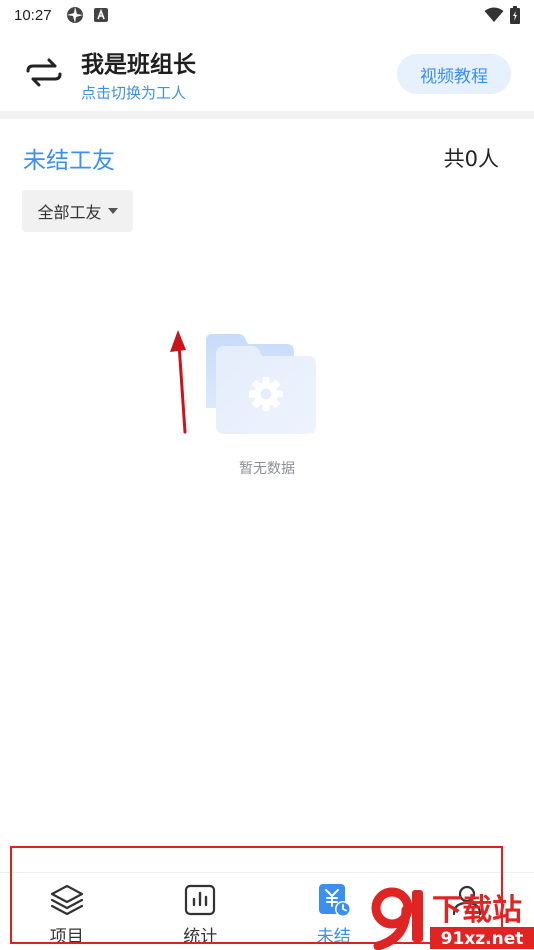  I want to click on nav-item-statistics: 统计, so click(201, 911).